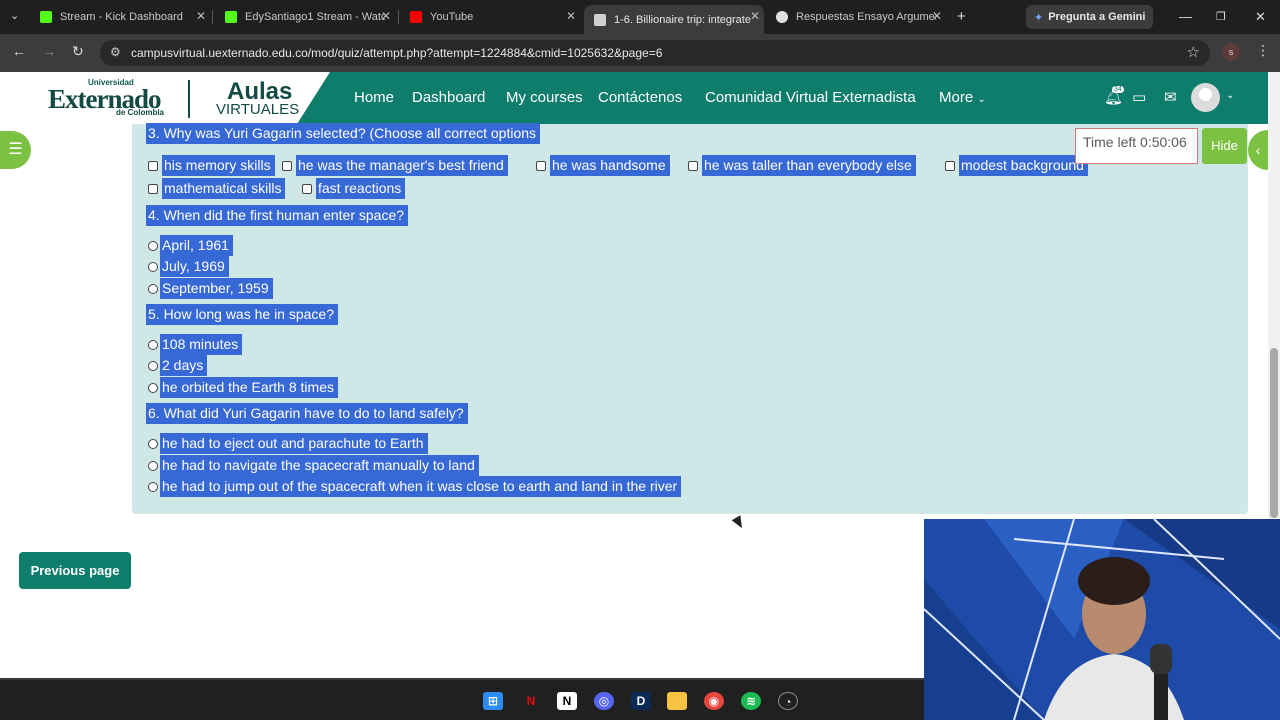 Image resolution: width=1280 pixels, height=720 pixels. What do you see at coordinates (1136, 146) in the screenshot?
I see `quiz-timer: Time left 0:50:06` at bounding box center [1136, 146].